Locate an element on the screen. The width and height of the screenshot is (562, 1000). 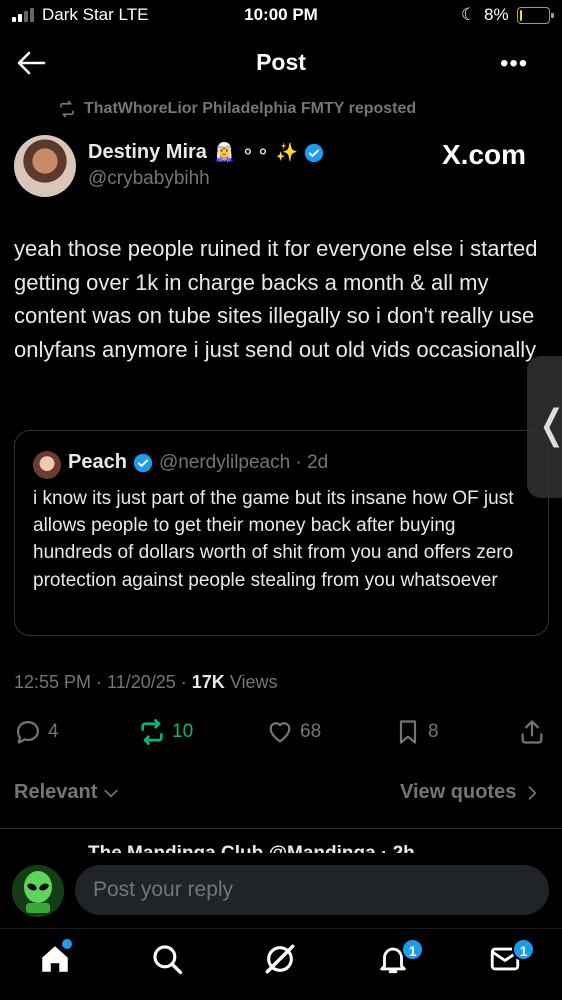
share-icon is located at coordinates (532, 732).